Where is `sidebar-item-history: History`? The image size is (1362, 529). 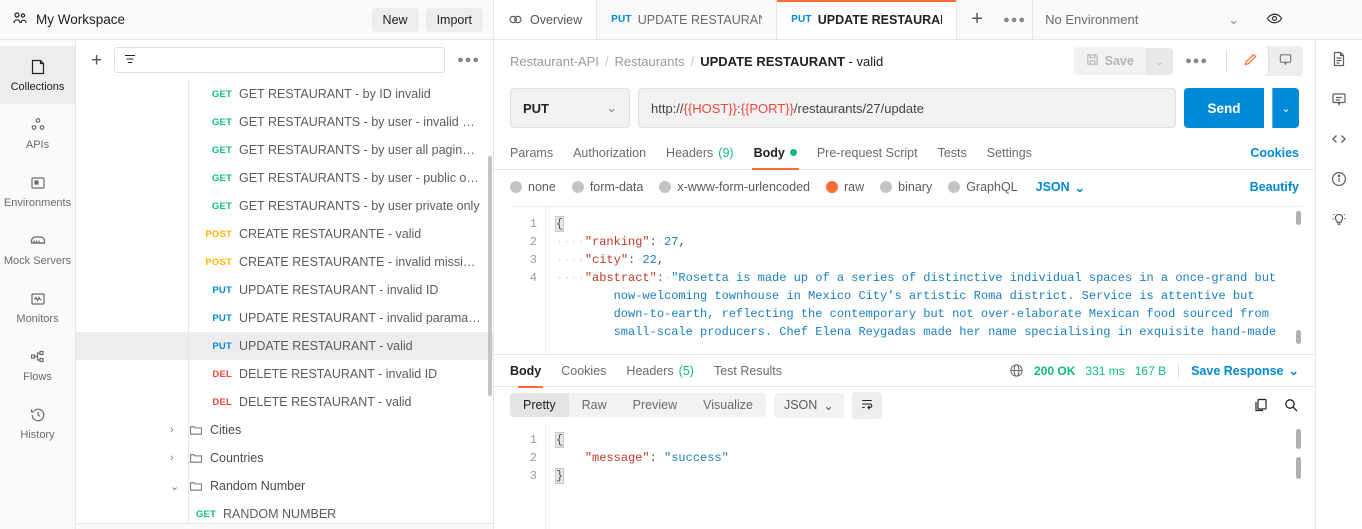
sidebar-item-history: History is located at coordinates (37, 423).